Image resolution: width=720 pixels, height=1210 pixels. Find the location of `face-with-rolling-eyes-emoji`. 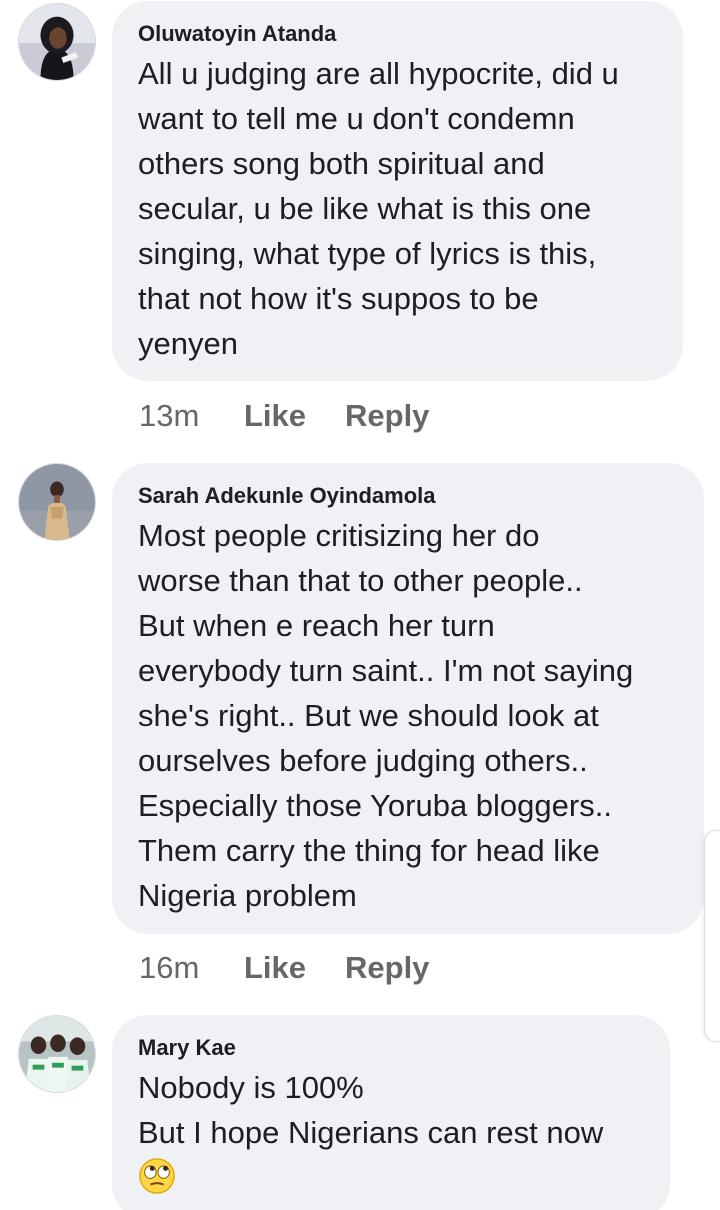

face-with-rolling-eyes-emoji is located at coordinates (157, 1176).